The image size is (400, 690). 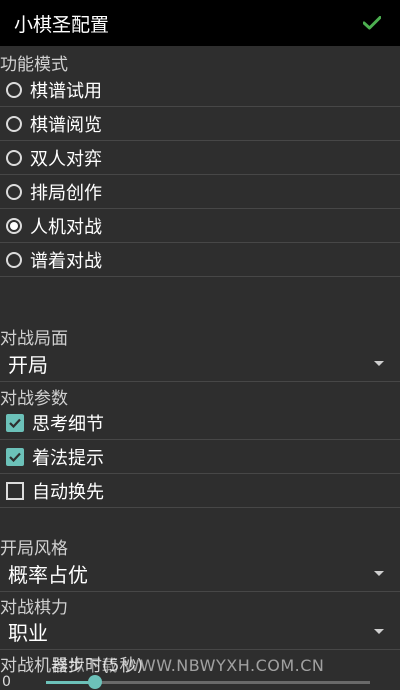 I want to click on board-spinner-value: 开局, so click(x=28, y=365).